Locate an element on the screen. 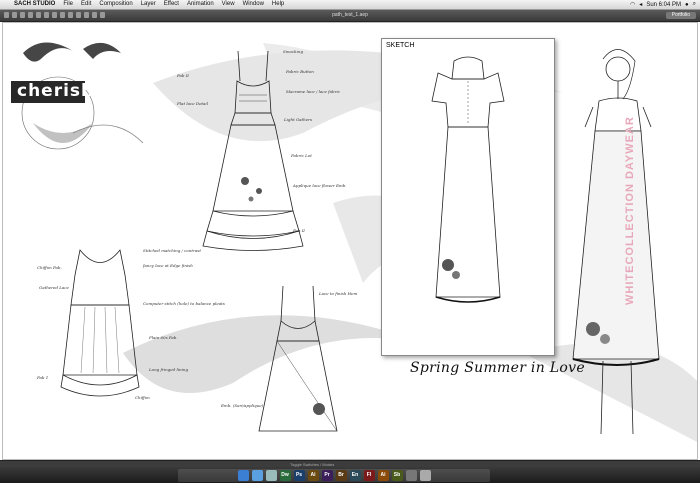  menu-help: Help is located at coordinates (278, 4).